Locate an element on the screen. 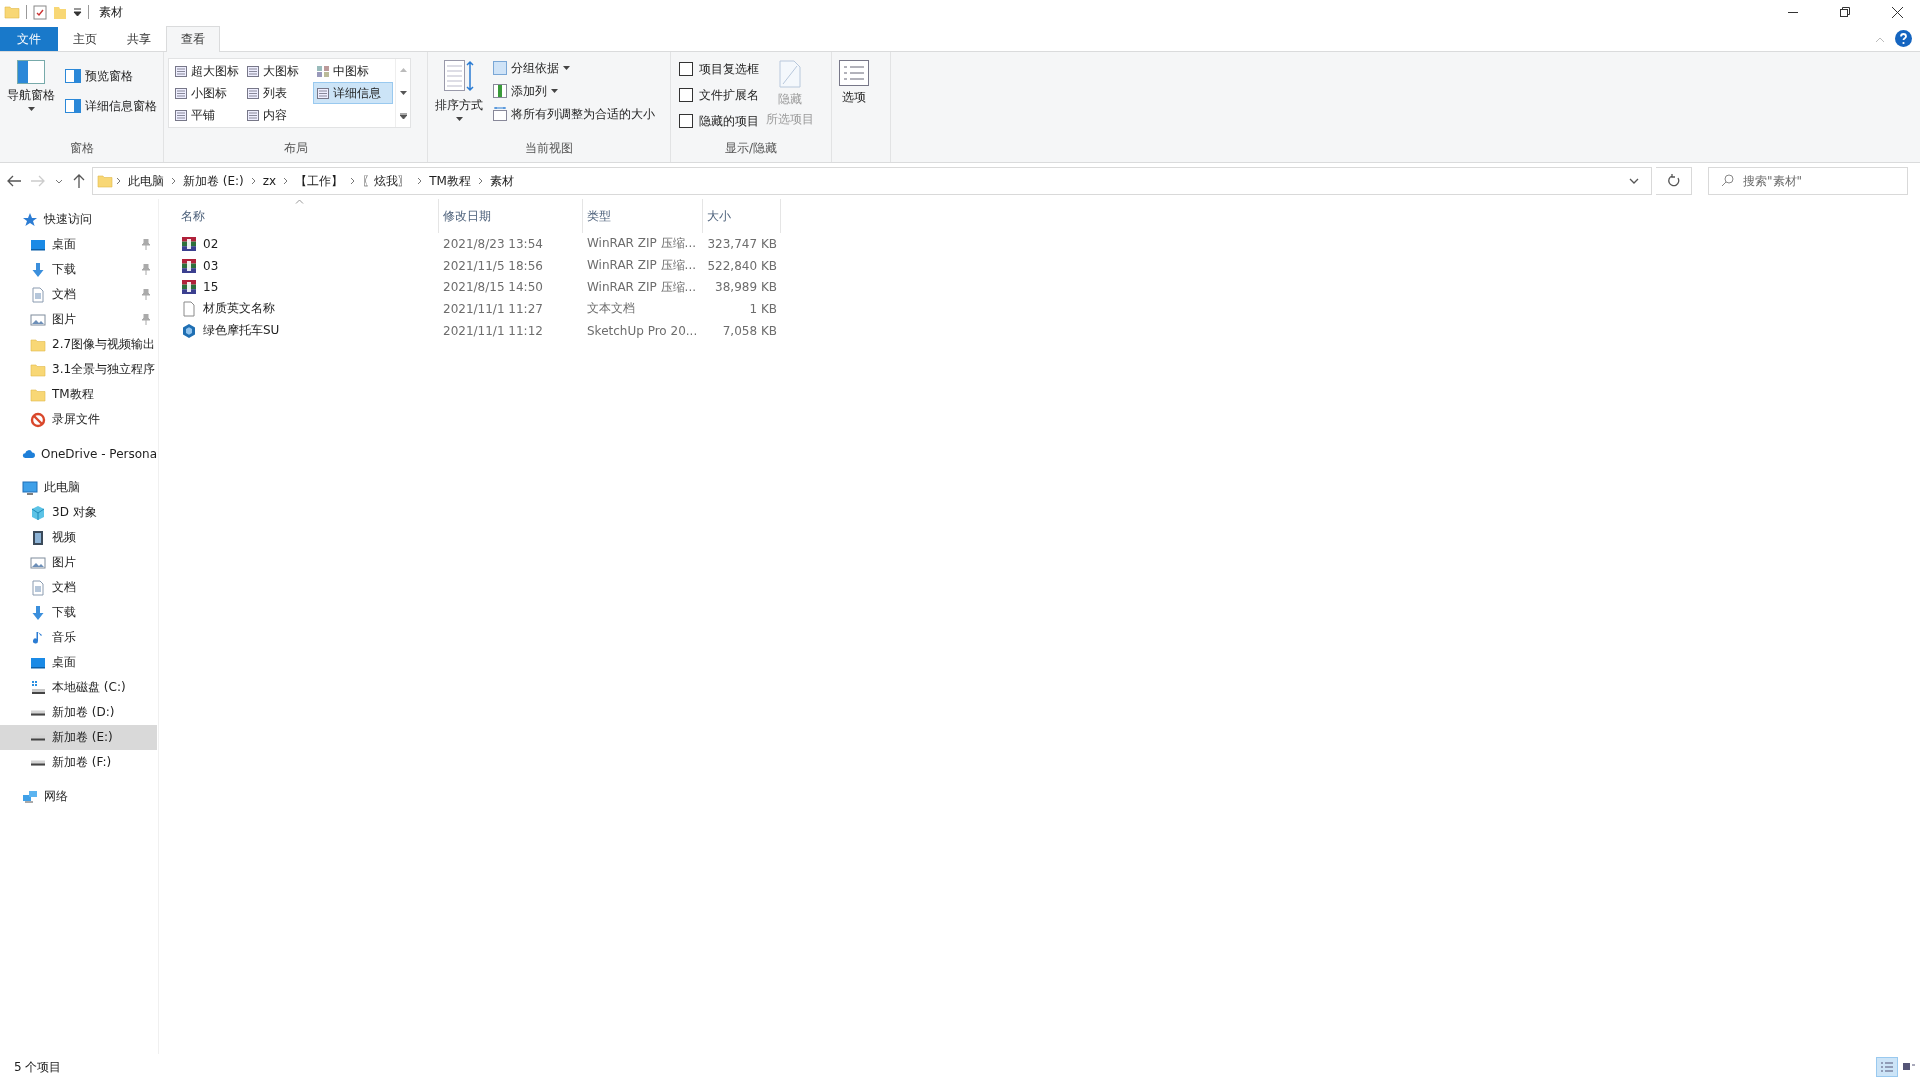 Image resolution: width=1920 pixels, height=1080 pixels. checkbox: 文件扩展名 is located at coordinates (719, 95).